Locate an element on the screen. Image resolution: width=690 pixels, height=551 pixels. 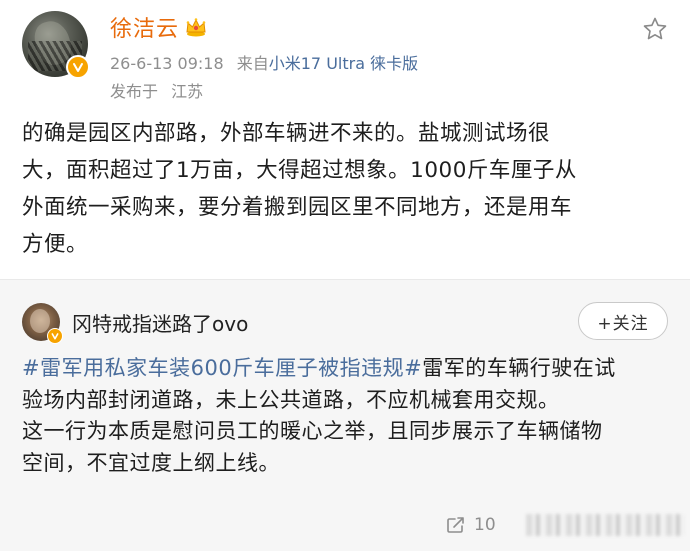
post-text-line: 外面统一采购来，要分着搬到园区里不同地方，还是用车 is located at coordinates (297, 207).